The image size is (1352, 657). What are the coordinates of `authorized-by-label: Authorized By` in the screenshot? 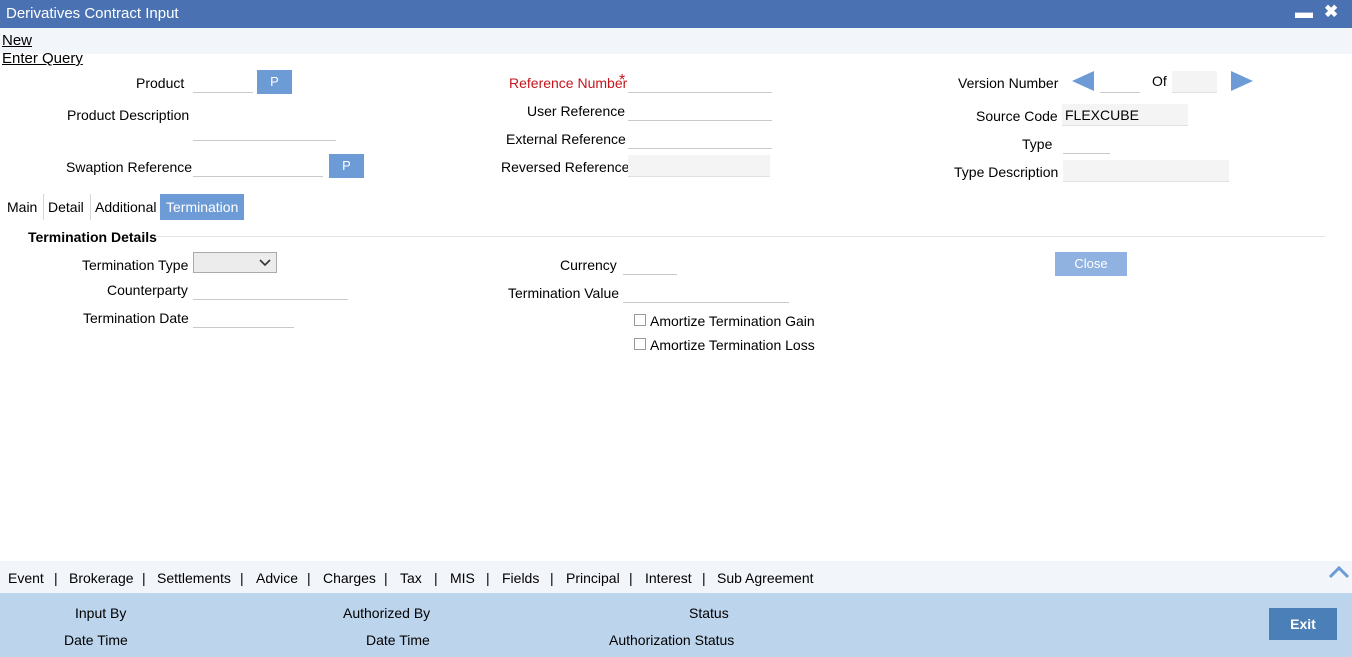 It's located at (387, 613).